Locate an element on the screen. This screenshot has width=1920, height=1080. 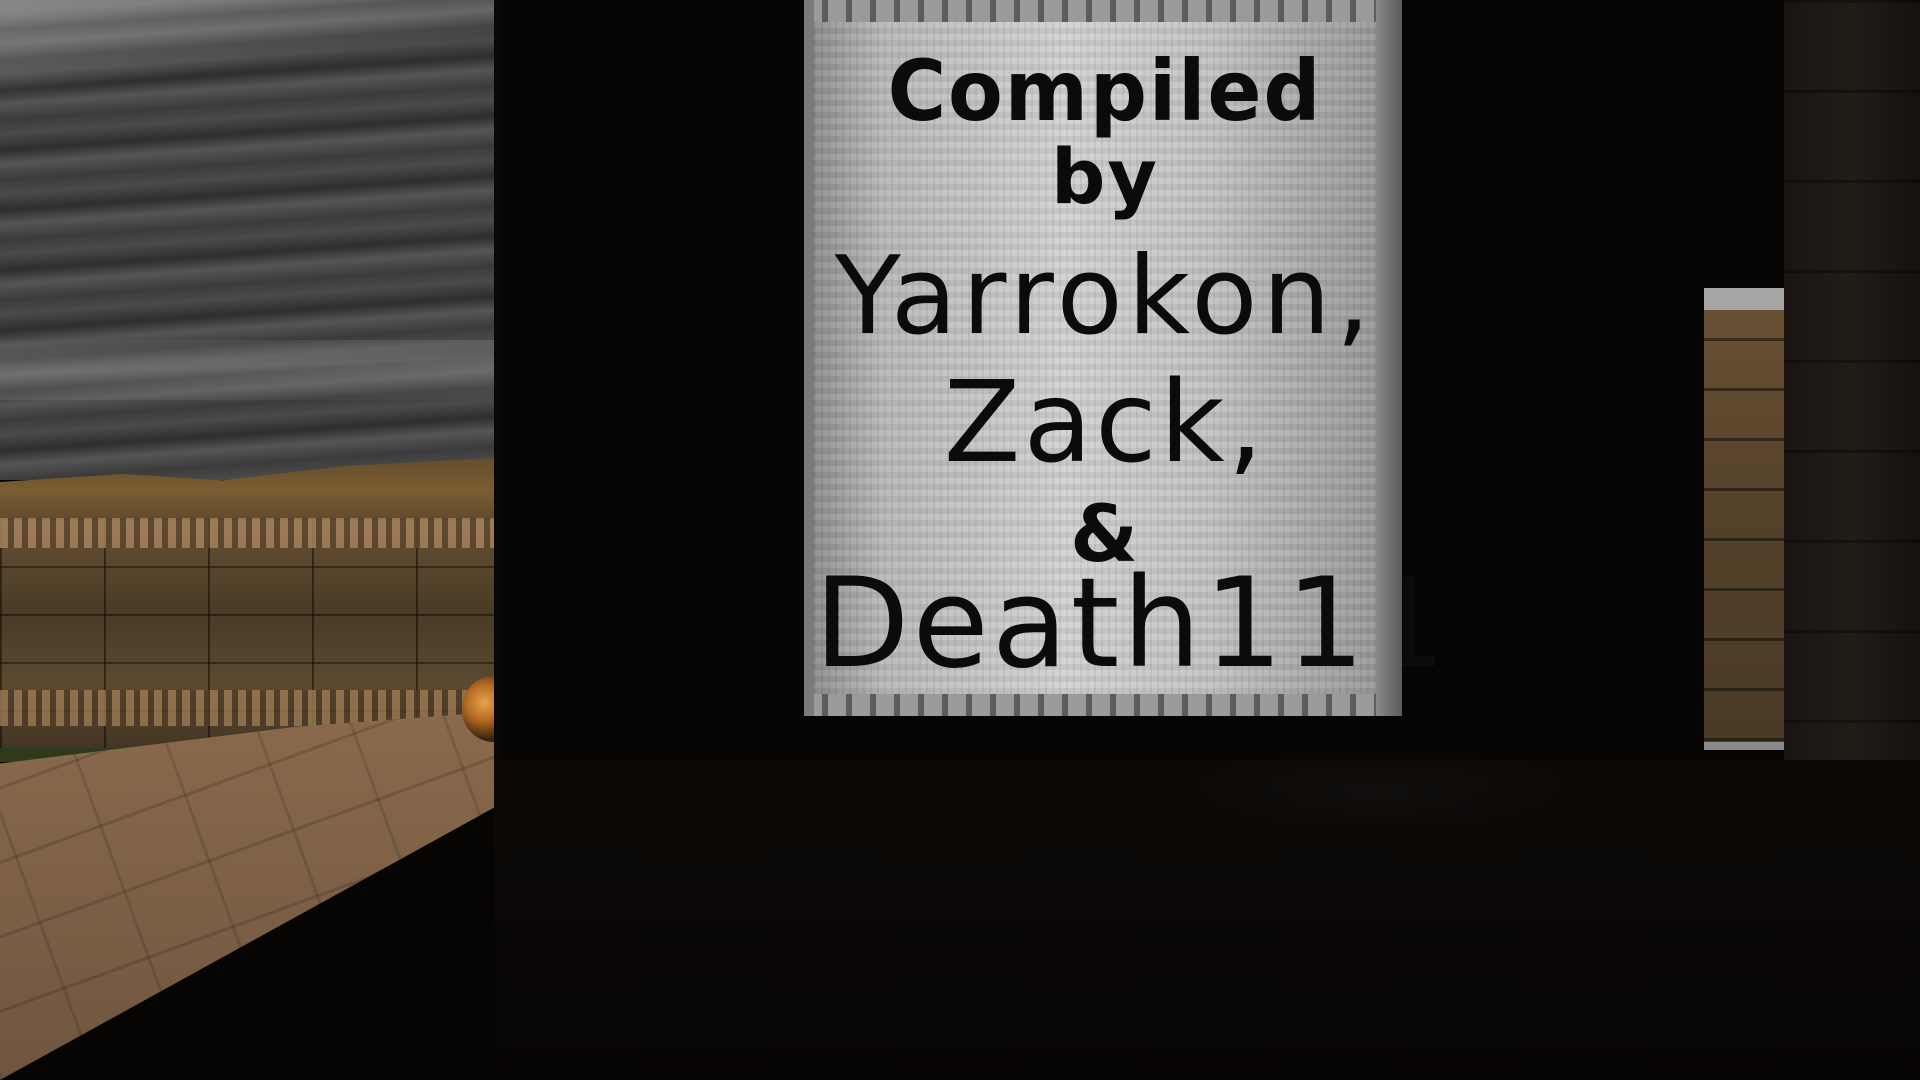
right-doorway is located at coordinates (1744, 516).